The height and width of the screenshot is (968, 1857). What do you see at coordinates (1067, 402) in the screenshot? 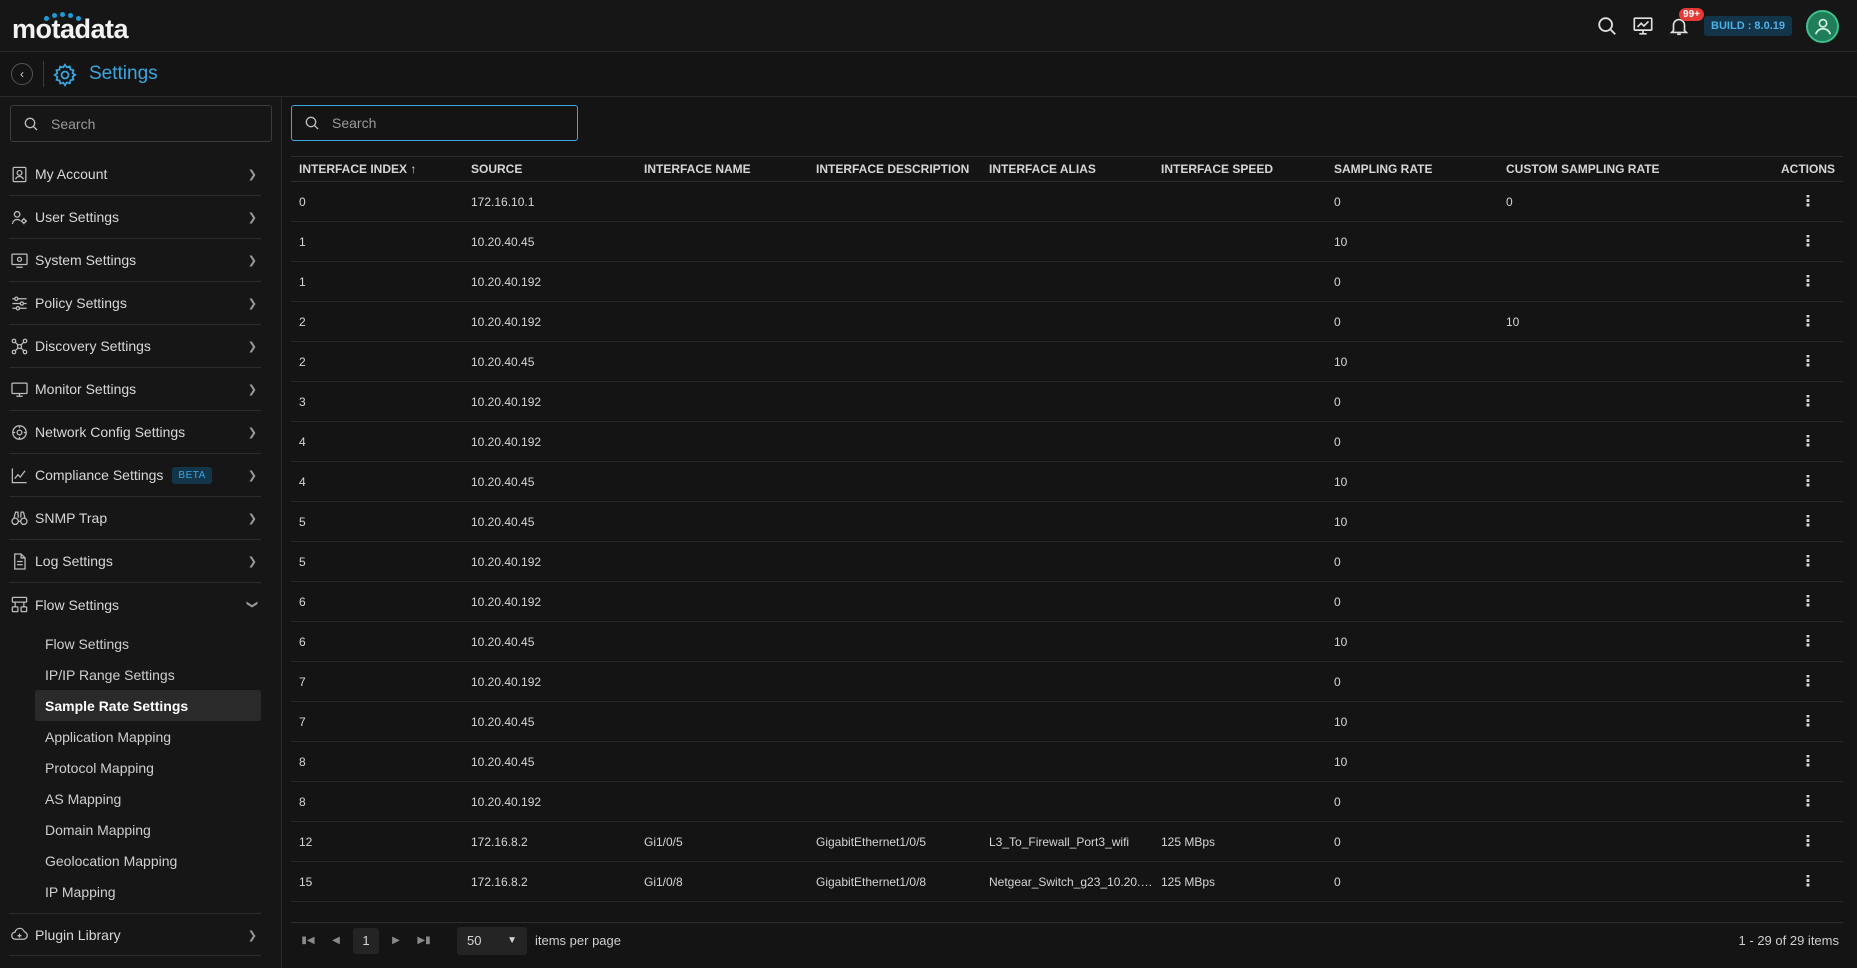
I see `table-row: 3 10.20.40.192 0 ⋮` at bounding box center [1067, 402].